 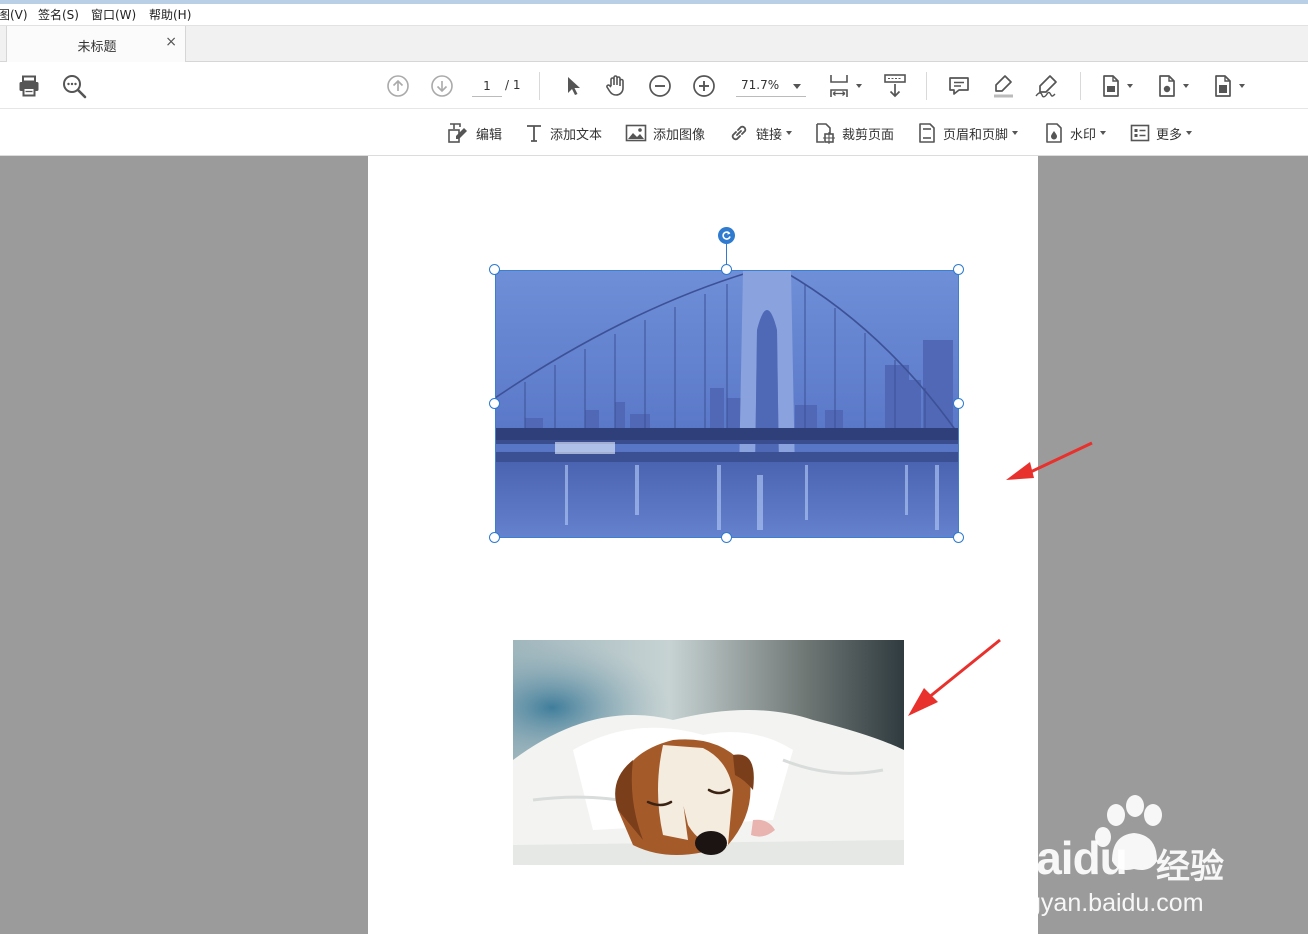 I want to click on edit-icon, so click(x=457, y=133).